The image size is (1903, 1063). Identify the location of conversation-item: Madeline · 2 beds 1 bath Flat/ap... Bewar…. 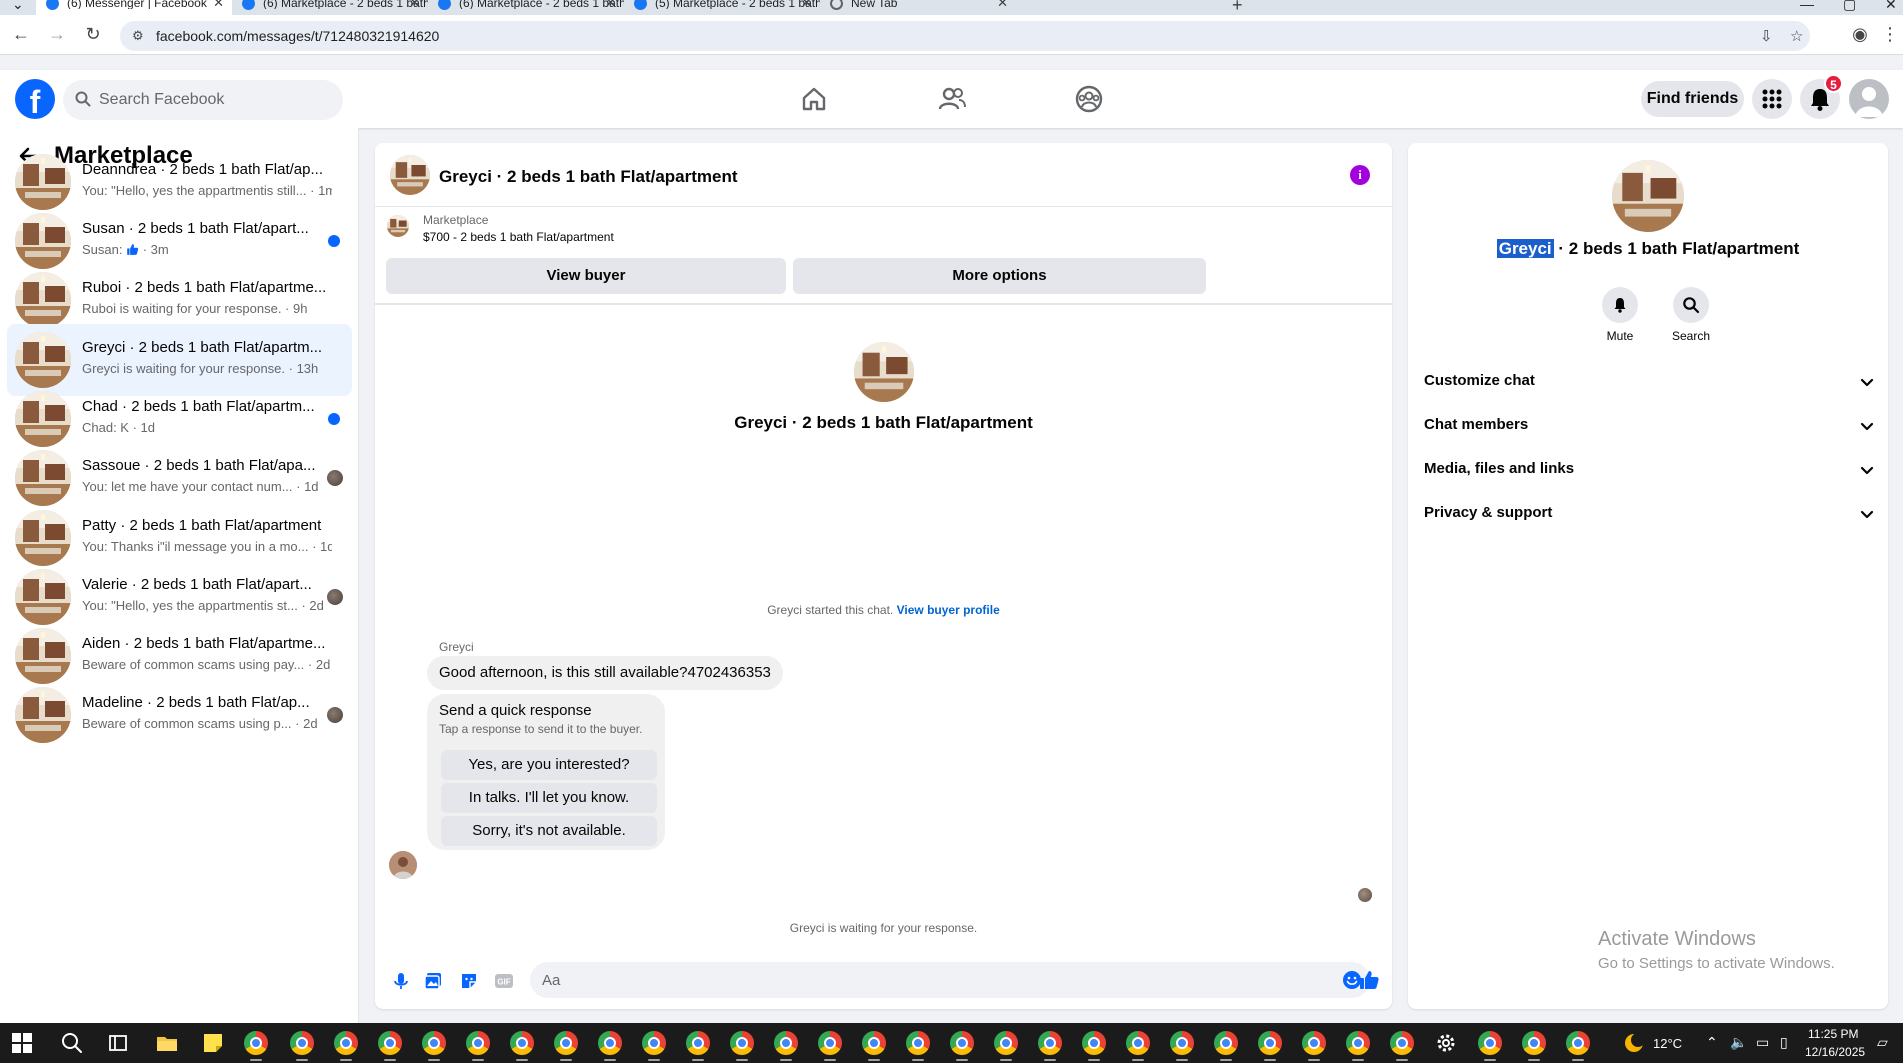
(179, 715).